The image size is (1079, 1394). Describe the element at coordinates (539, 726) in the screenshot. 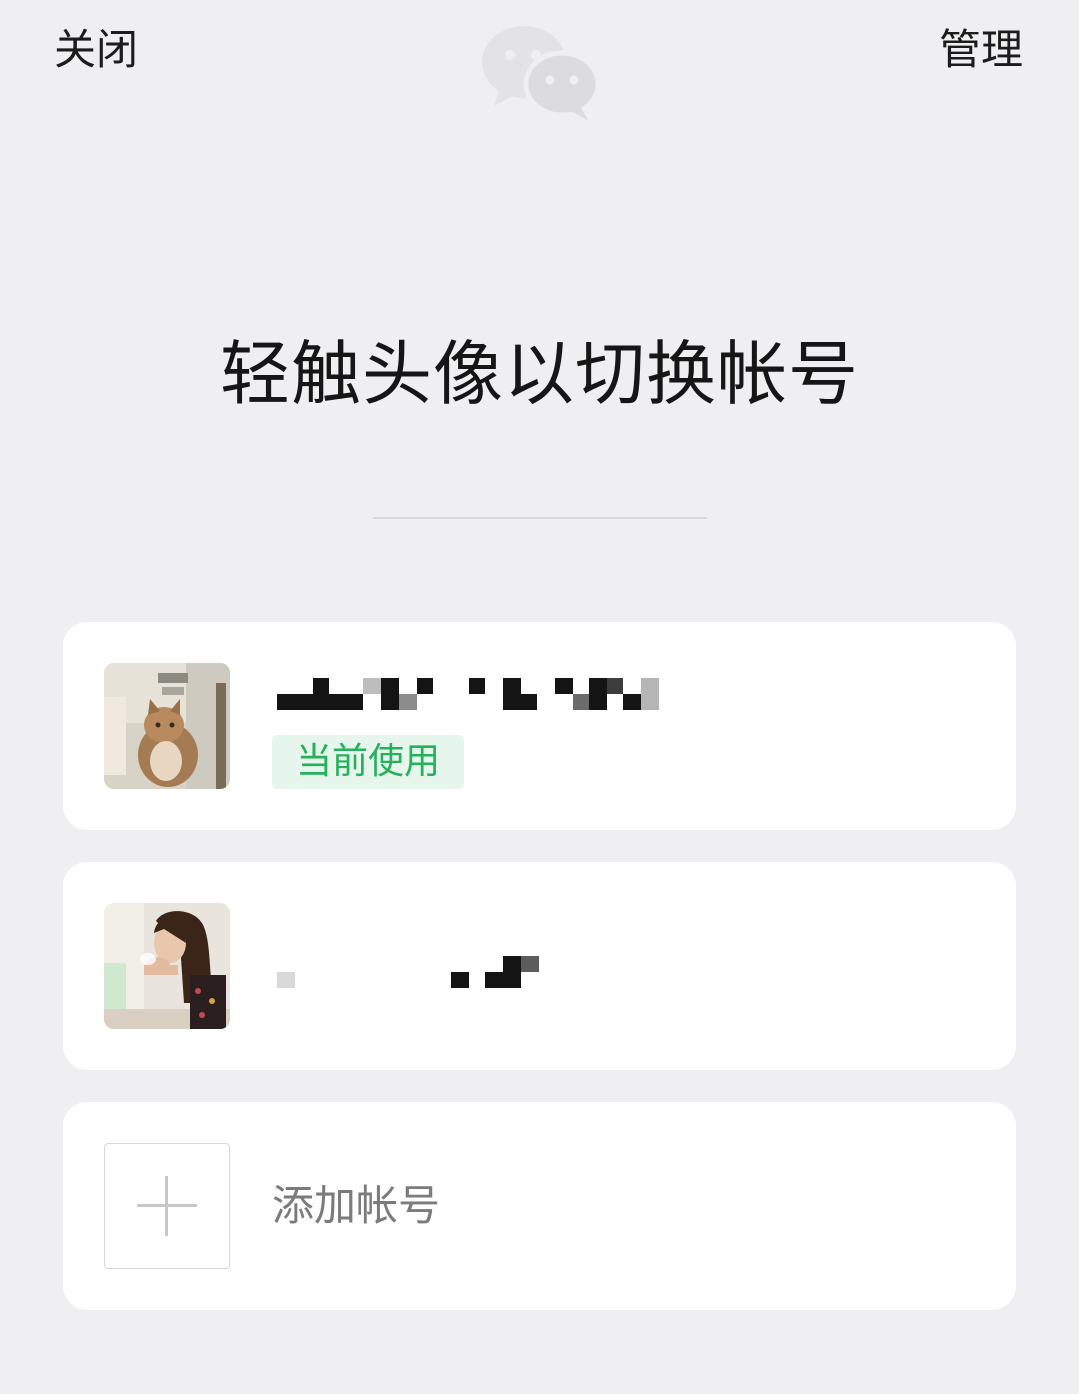

I see `account-card-current: 当前使用` at that location.